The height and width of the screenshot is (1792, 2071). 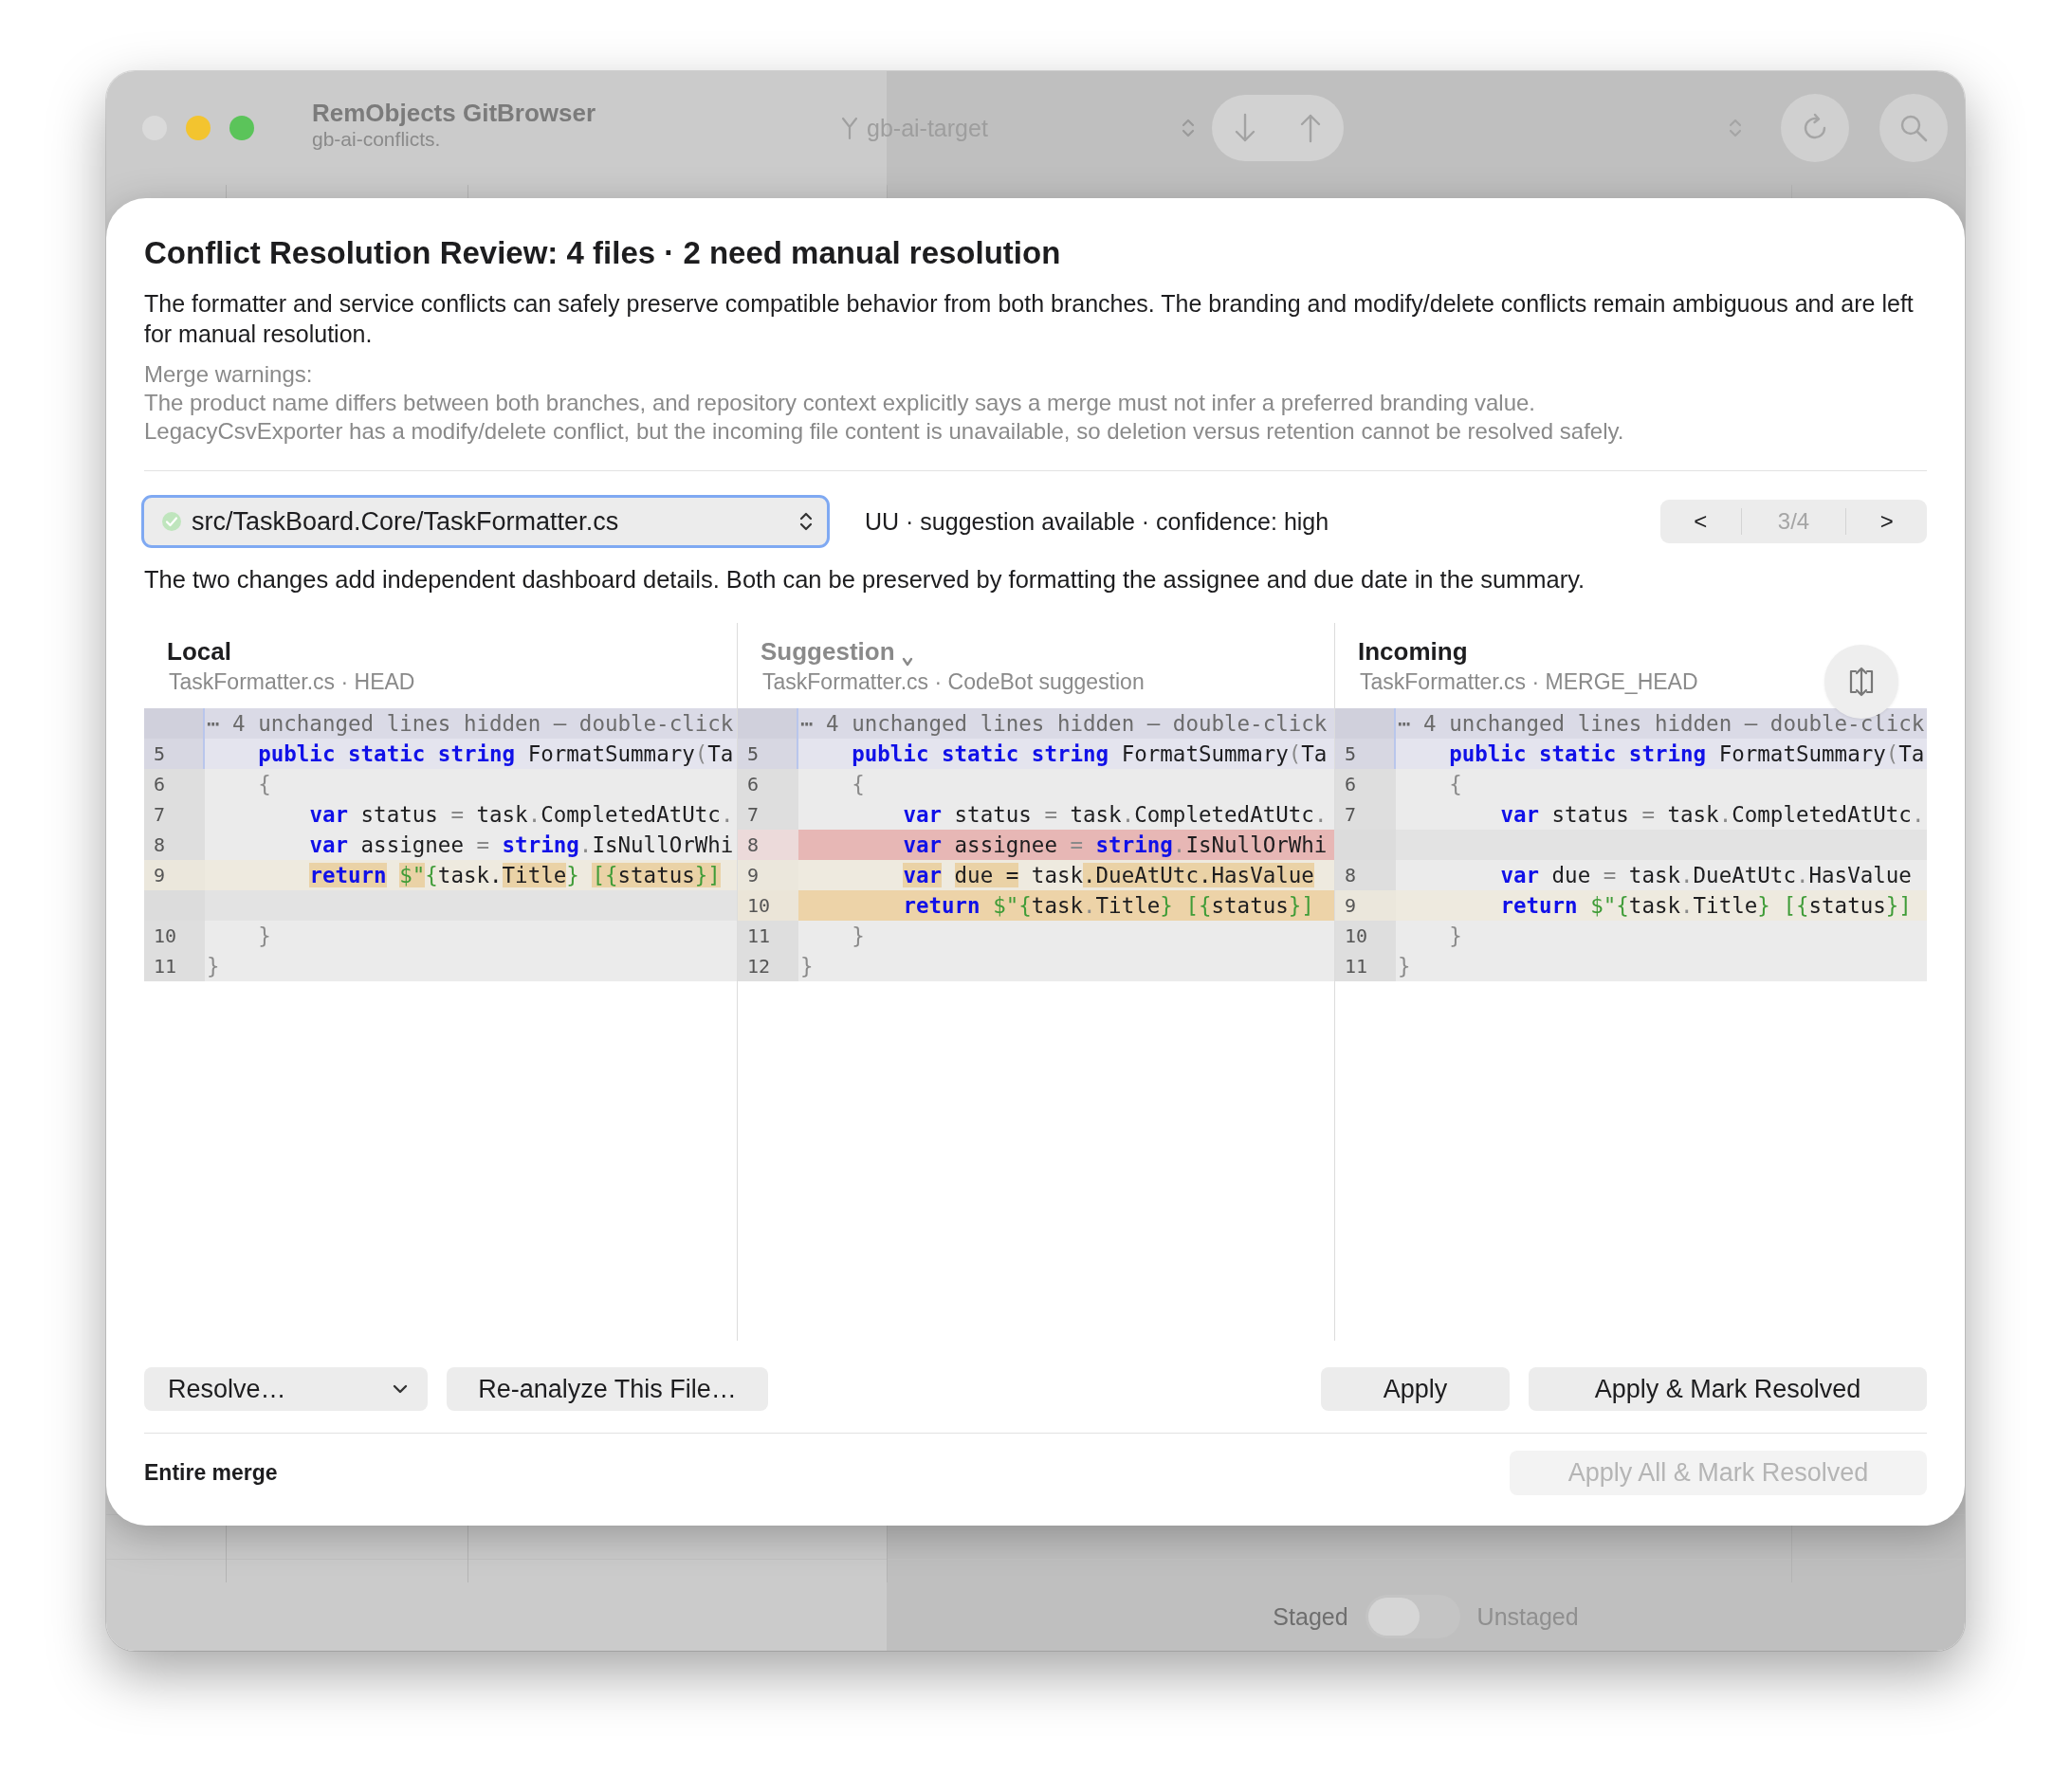 I want to click on previous-button: <, so click(x=1700, y=521).